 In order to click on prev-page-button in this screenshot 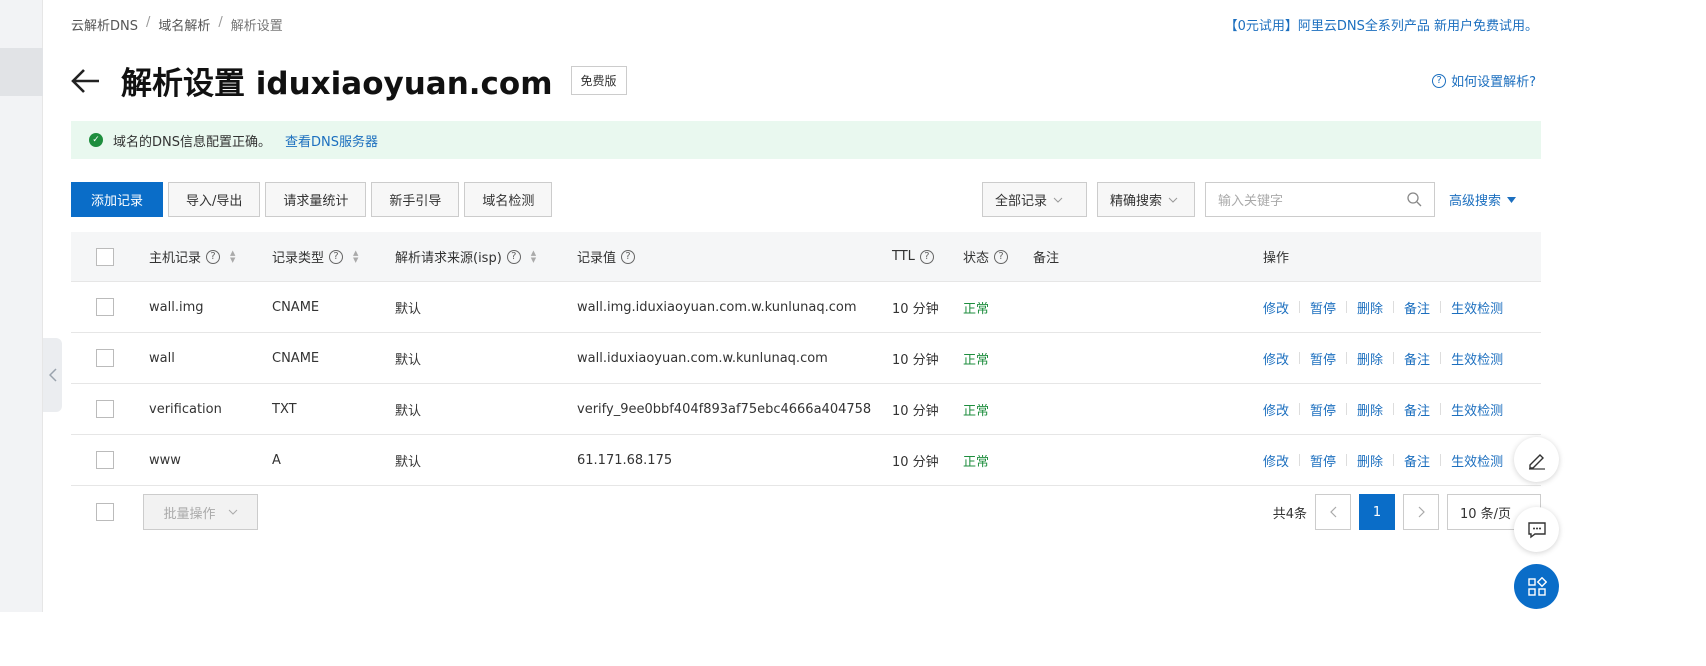, I will do `click(1333, 512)`.